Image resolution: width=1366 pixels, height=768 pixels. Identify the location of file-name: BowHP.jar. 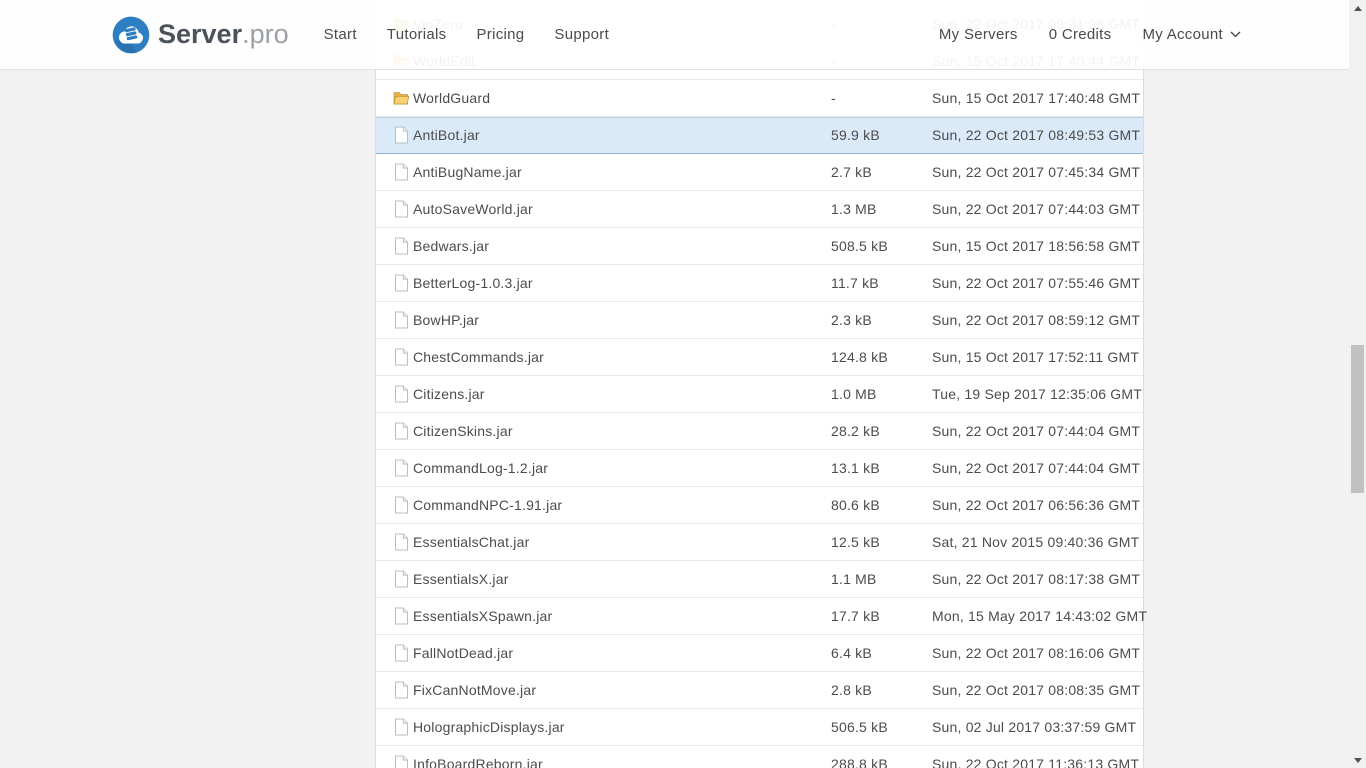
(446, 320).